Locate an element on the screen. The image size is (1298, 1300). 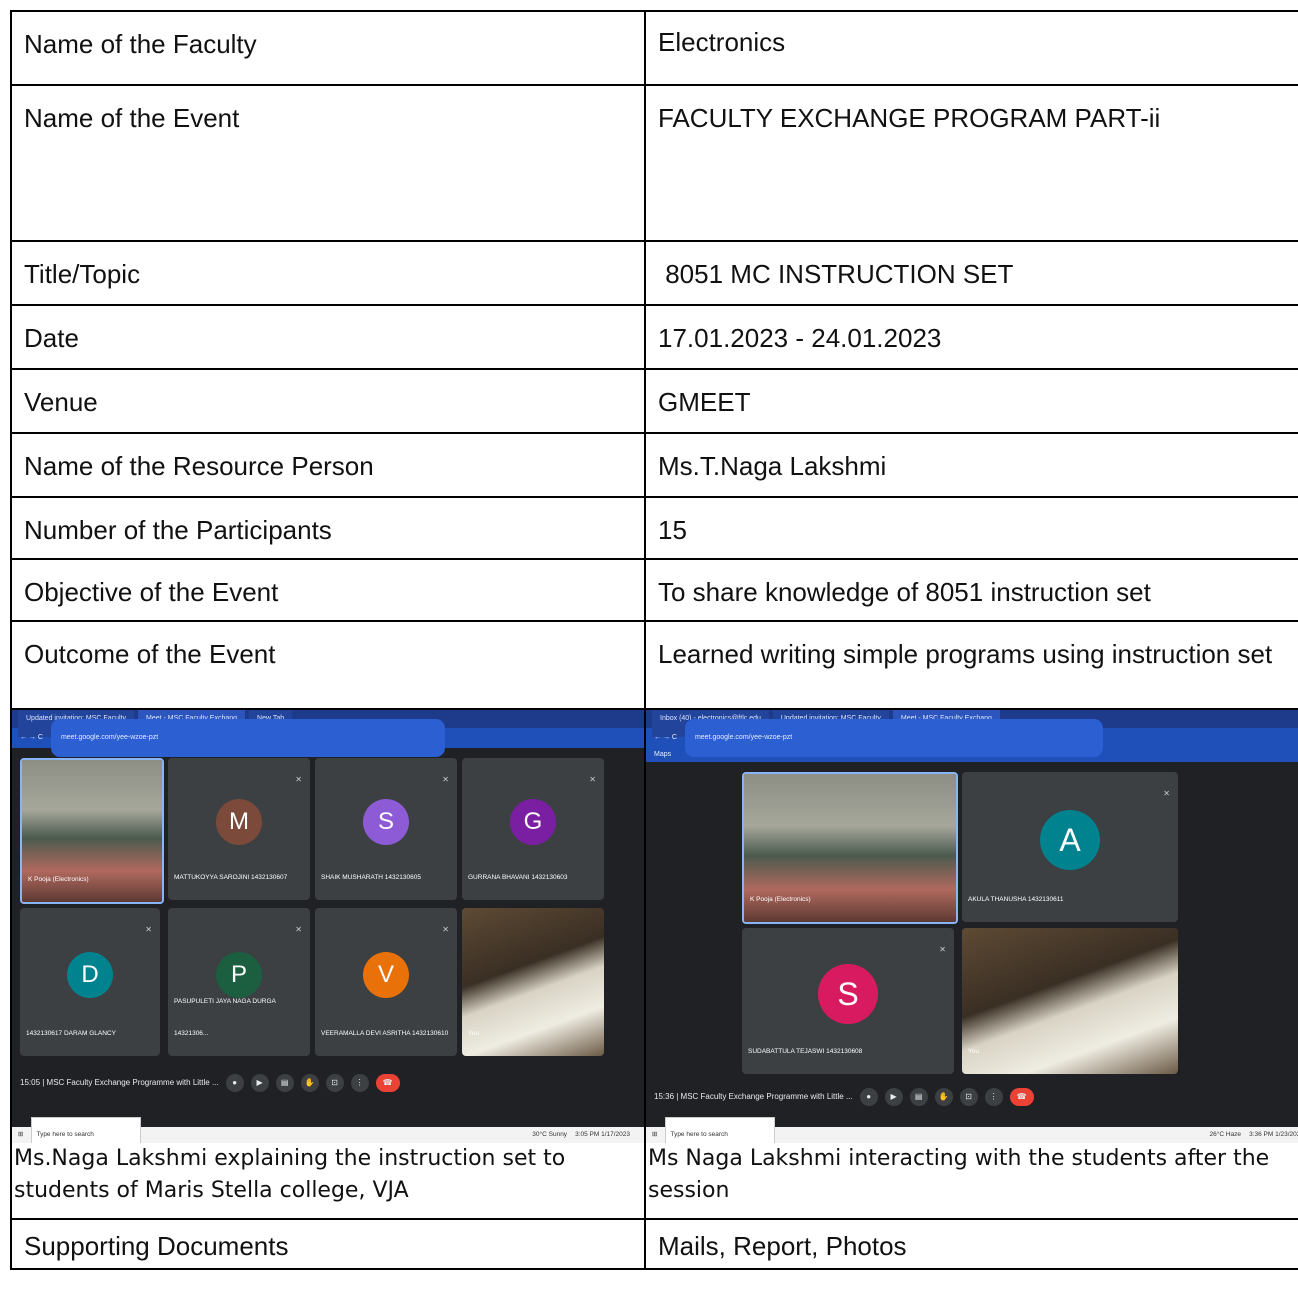
taskbar-search: Type here to search is located at coordinates (86, 1130).